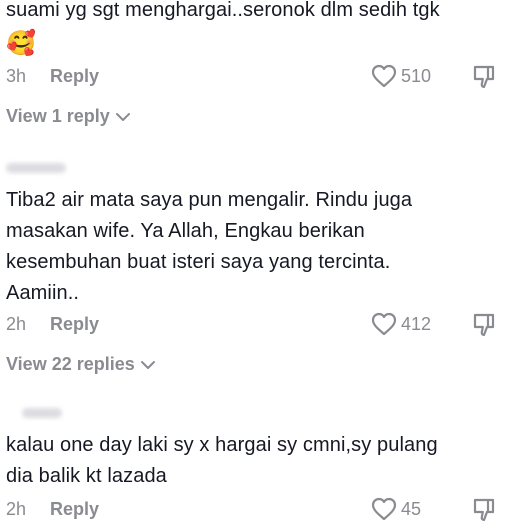  Describe the element at coordinates (416, 76) in the screenshot. I see `like-count: 510` at that location.